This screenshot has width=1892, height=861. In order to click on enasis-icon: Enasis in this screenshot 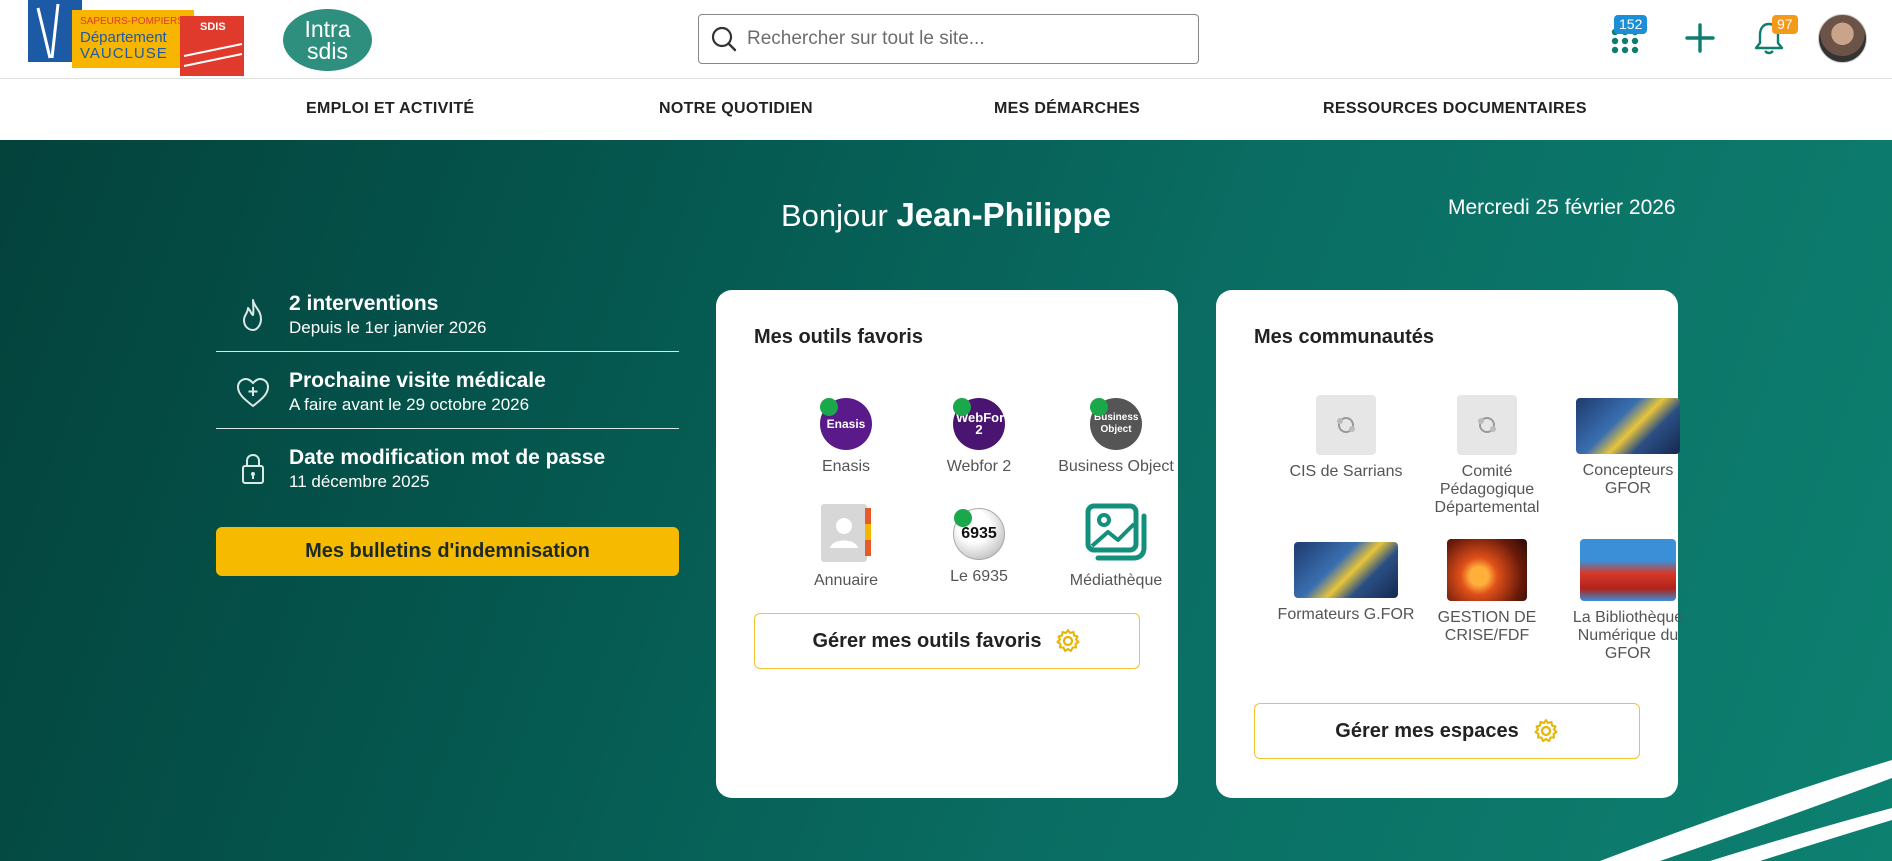, I will do `click(846, 424)`.